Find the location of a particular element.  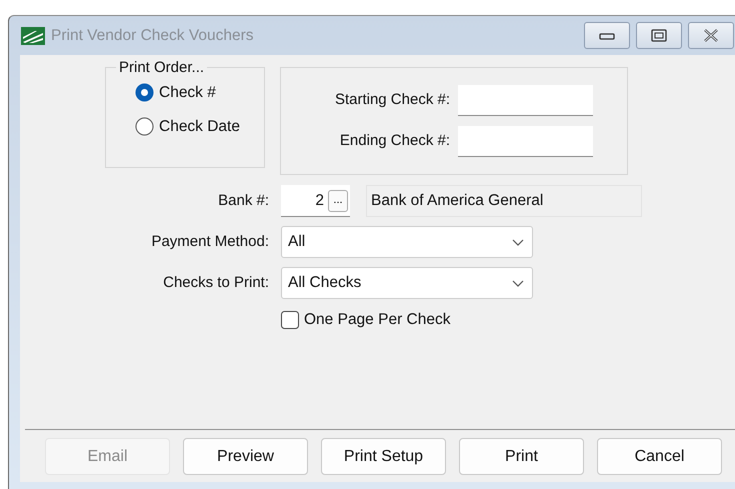

dialog-button: Print Setup is located at coordinates (383, 456).